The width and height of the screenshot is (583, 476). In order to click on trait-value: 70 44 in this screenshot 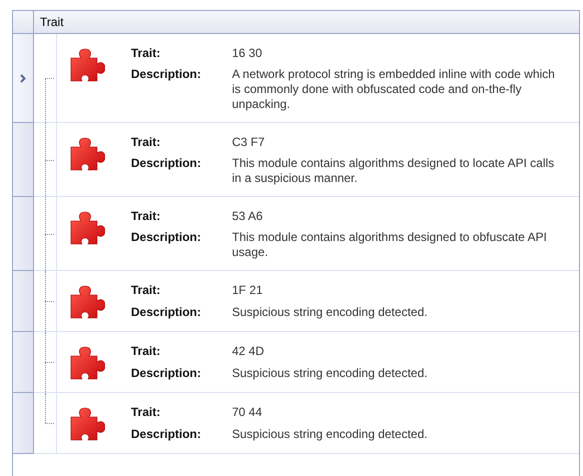, I will do `click(248, 413)`.